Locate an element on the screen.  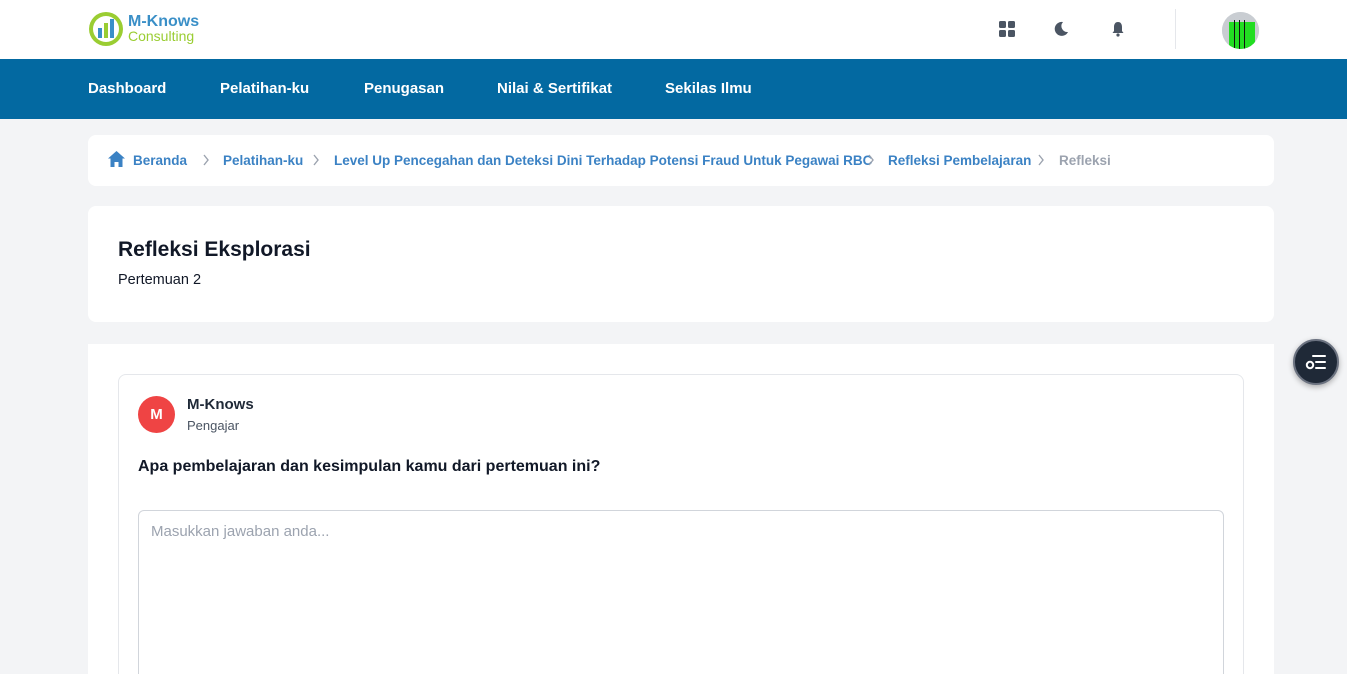
top-divider is located at coordinates (1175, 29).